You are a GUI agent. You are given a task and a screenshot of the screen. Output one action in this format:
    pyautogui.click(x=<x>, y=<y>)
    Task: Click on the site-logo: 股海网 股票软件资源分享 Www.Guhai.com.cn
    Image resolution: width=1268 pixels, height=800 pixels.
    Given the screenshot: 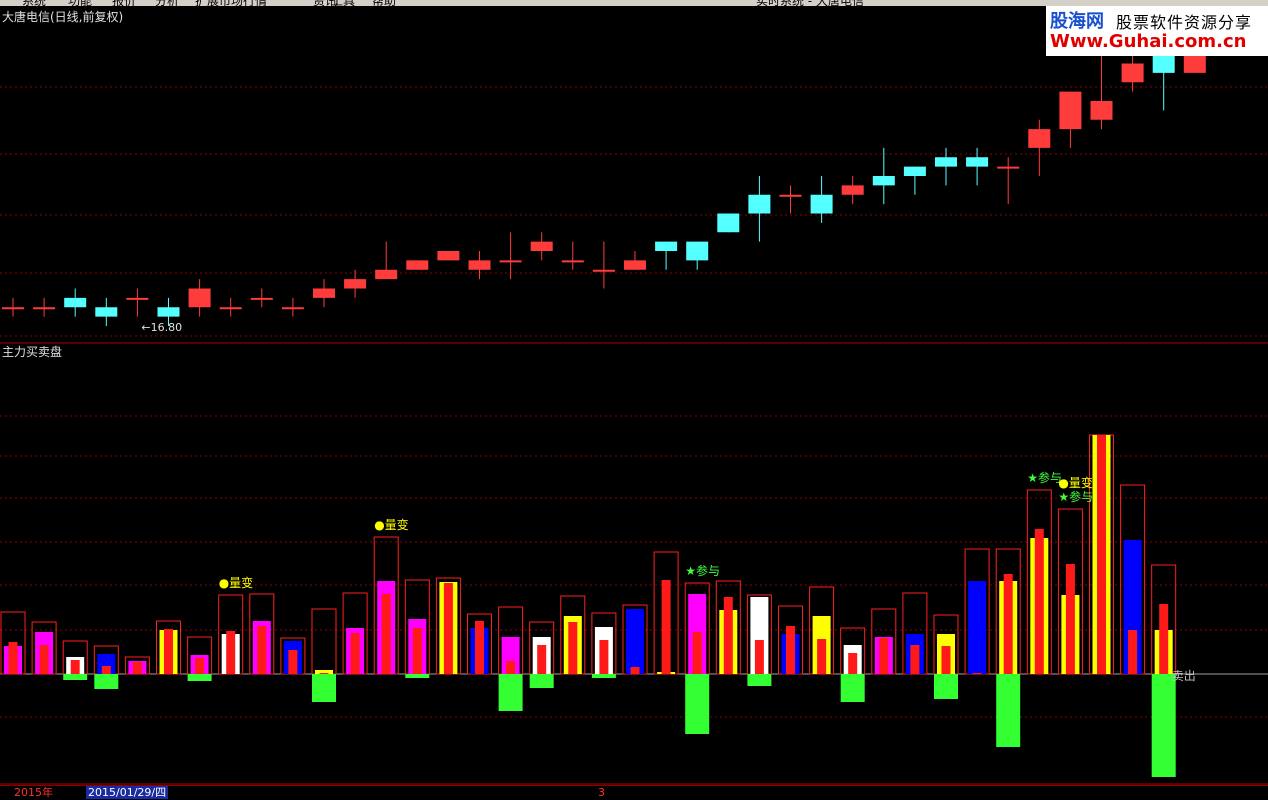 What is the action you would take?
    pyautogui.click(x=1157, y=31)
    